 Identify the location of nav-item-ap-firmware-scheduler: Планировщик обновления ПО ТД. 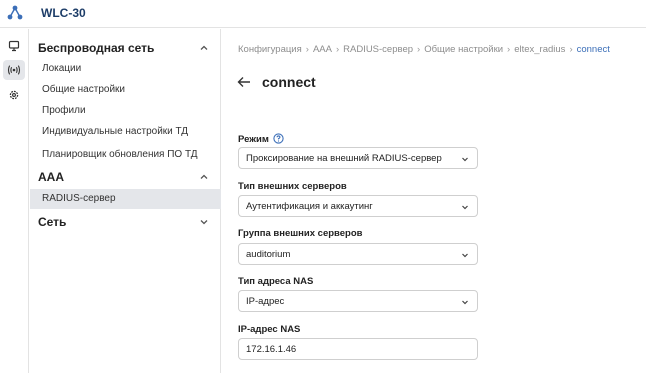
(125, 155).